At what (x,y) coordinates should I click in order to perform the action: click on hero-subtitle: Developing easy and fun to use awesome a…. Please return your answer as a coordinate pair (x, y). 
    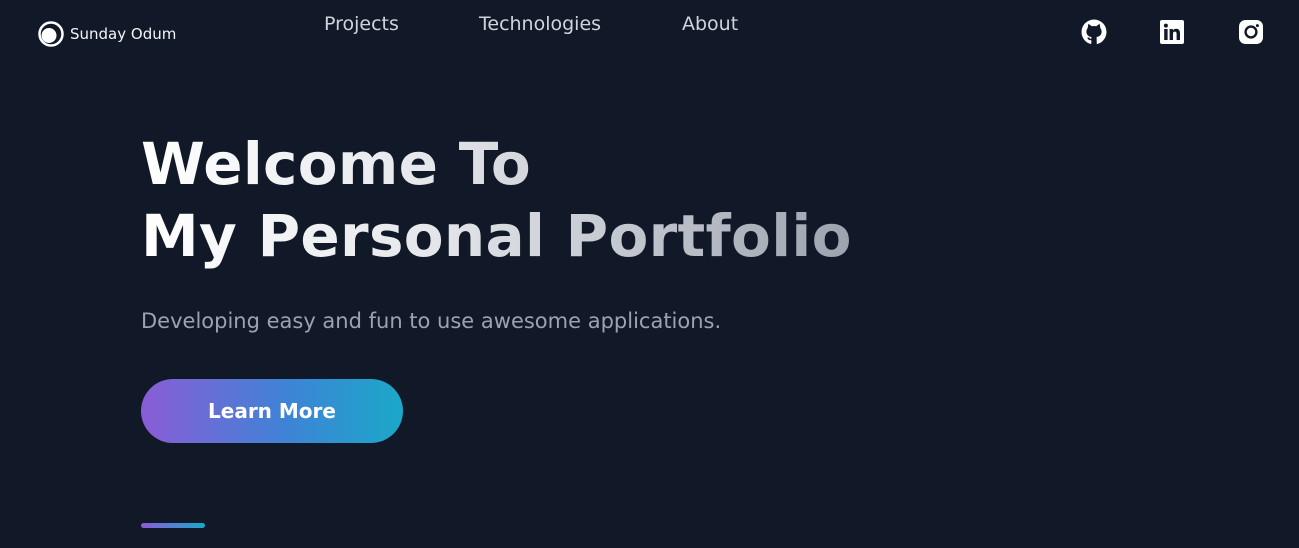
    Looking at the image, I should click on (431, 321).